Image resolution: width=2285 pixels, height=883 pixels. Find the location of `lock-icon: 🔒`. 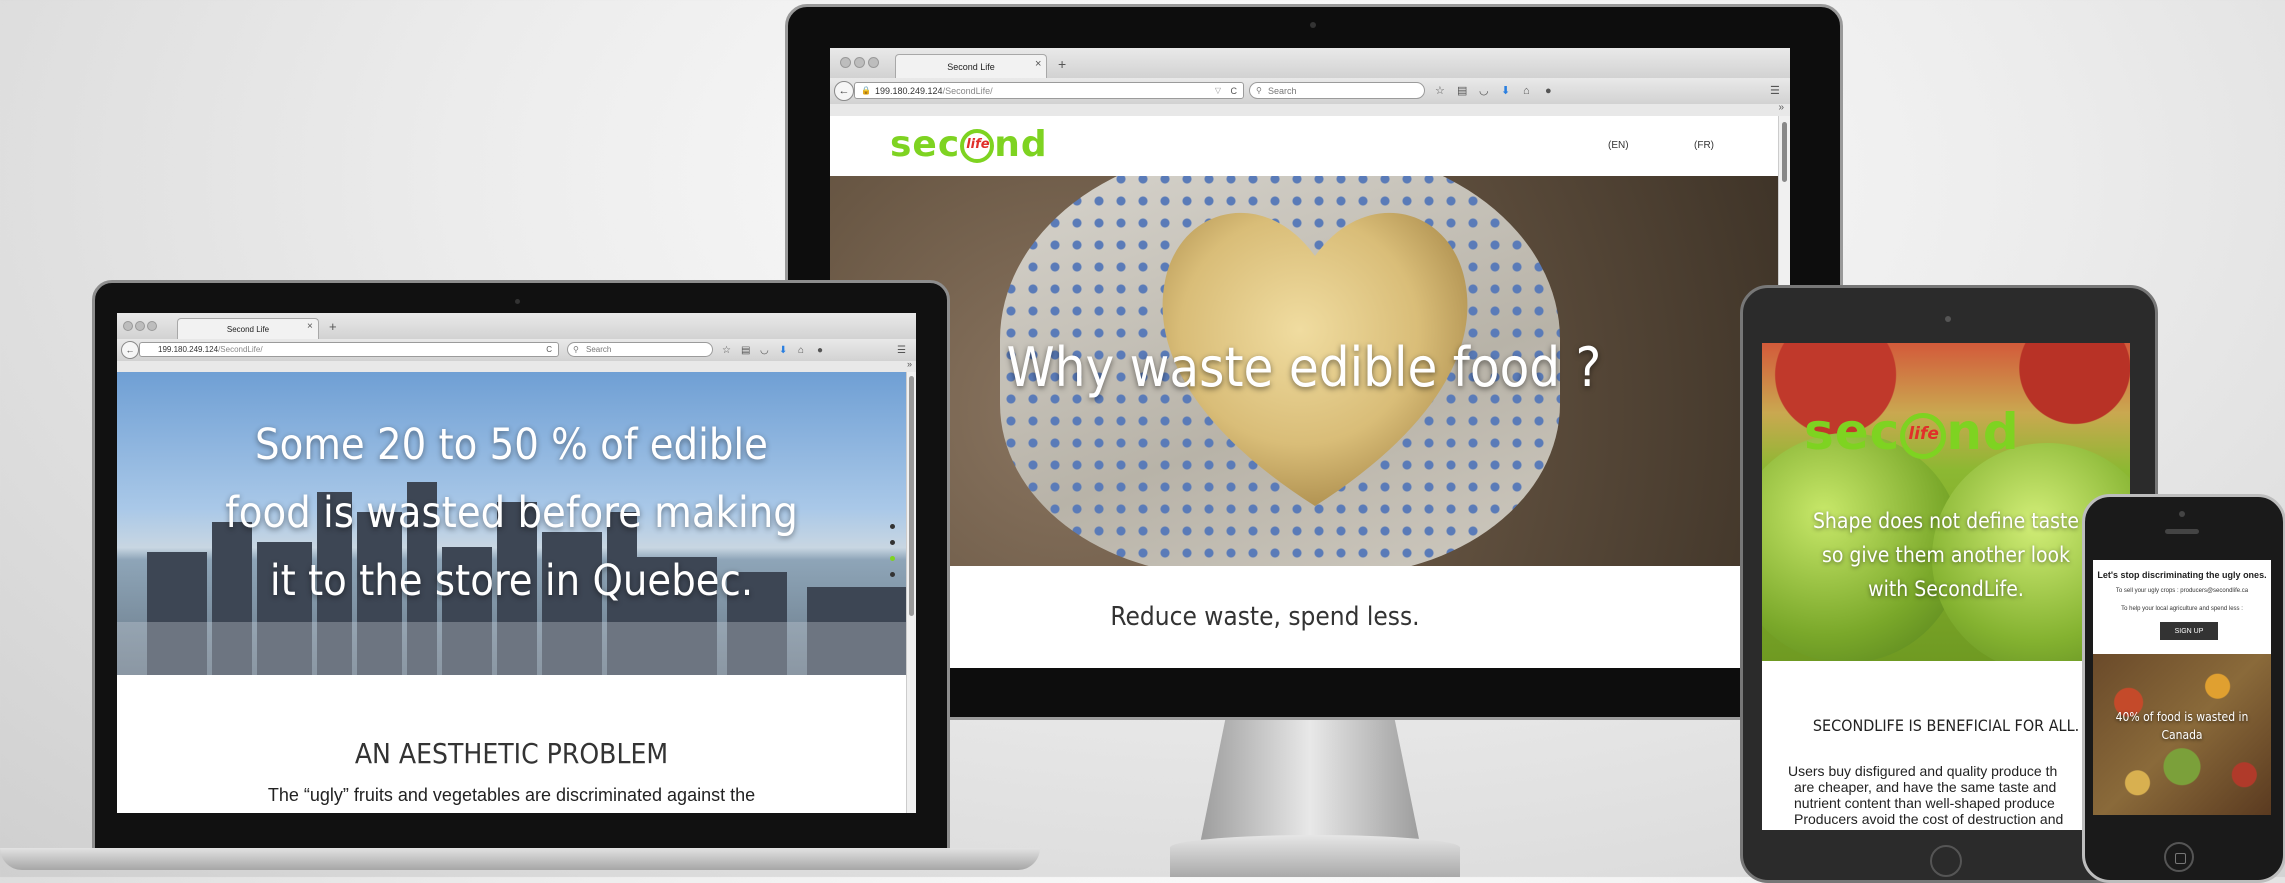

lock-icon: 🔒 is located at coordinates (866, 90).